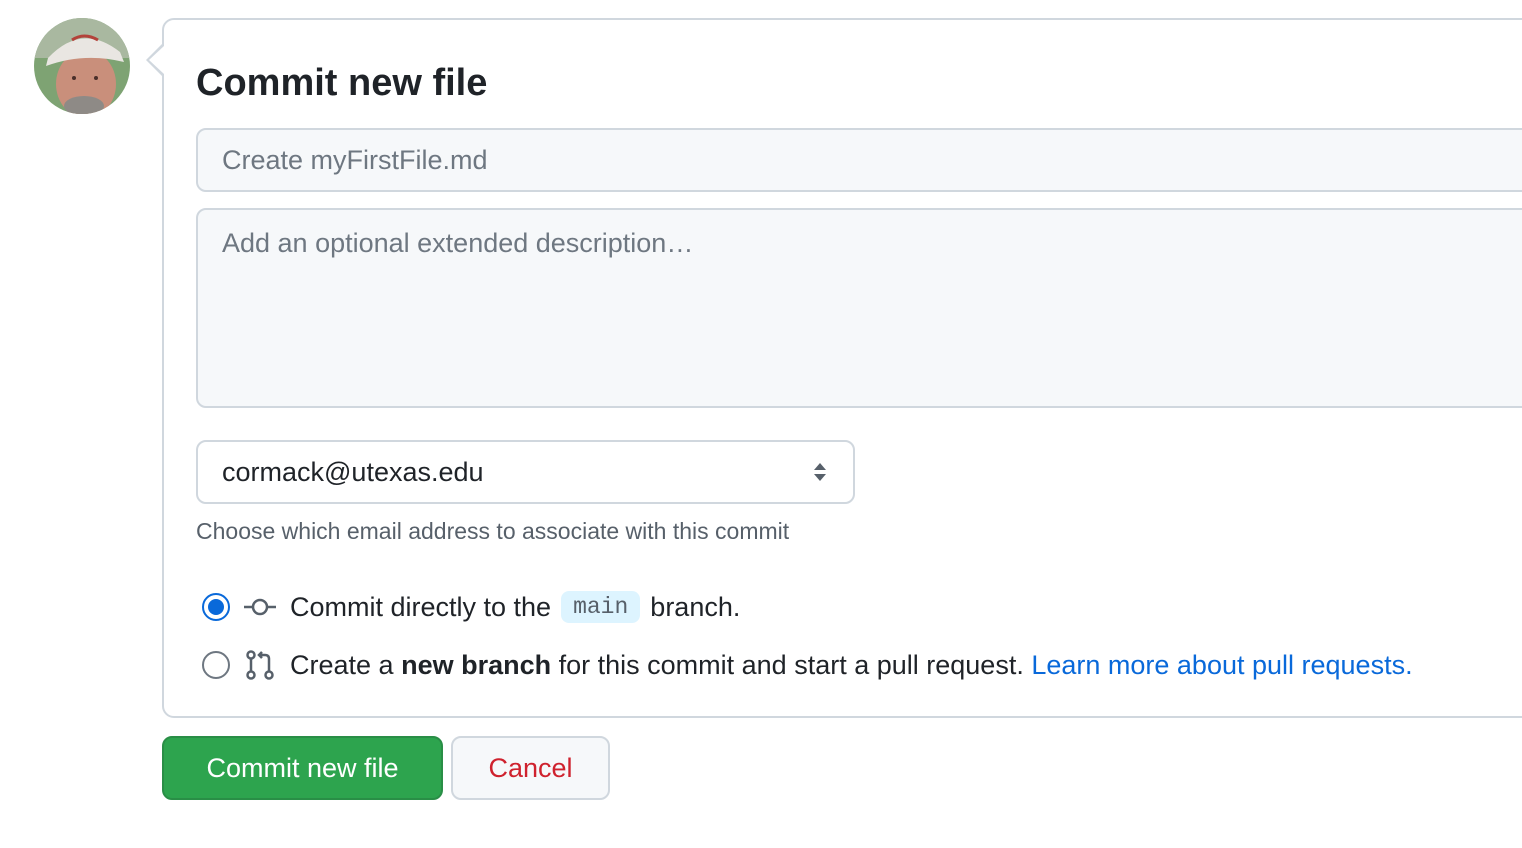  What do you see at coordinates (353, 471) in the screenshot?
I see `email-select-value: cormack@utexas.edu` at bounding box center [353, 471].